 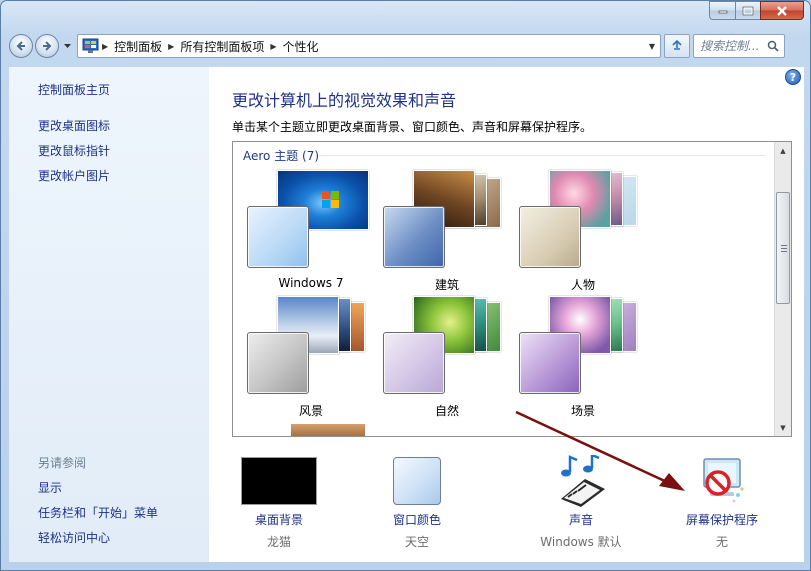 I want to click on screensaver-label: 屏幕保护程序, so click(x=722, y=519).